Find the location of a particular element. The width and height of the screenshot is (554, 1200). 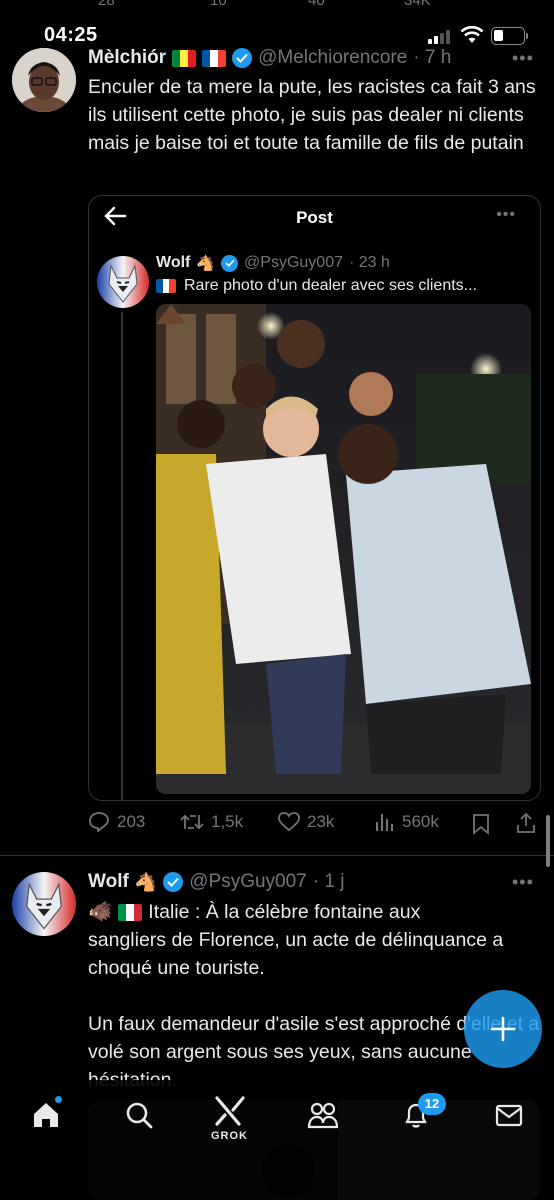

like-count: 40 is located at coordinates (316, 4).